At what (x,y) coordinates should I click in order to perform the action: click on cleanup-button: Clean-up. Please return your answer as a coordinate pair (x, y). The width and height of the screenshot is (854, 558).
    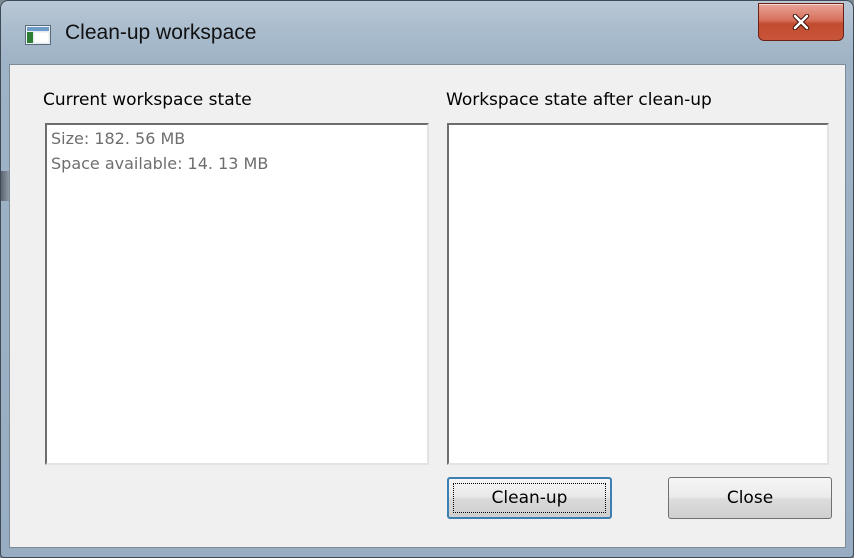
    Looking at the image, I should click on (529, 498).